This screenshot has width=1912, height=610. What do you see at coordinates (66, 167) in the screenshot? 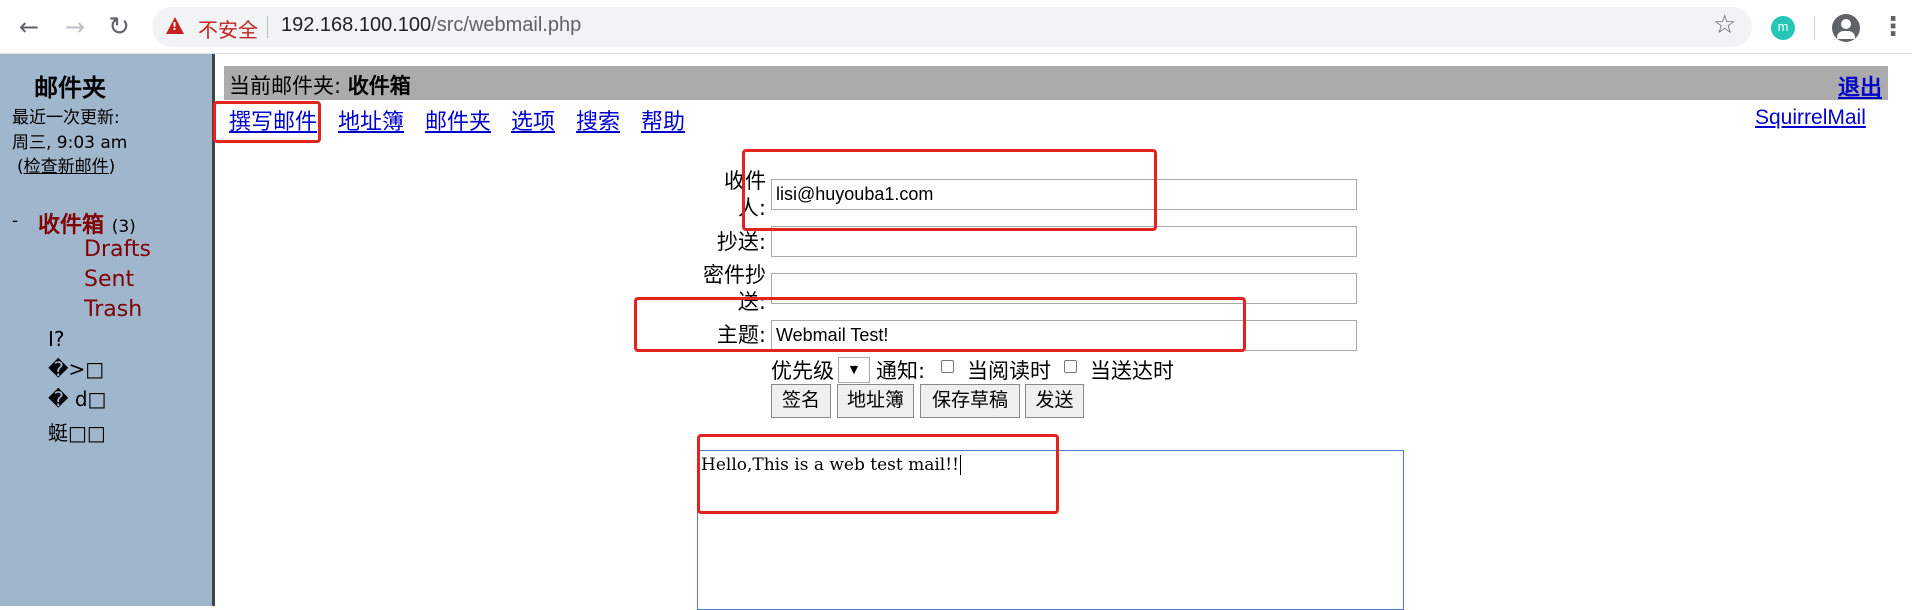
I see `check-mail-link: 检查新邮件` at bounding box center [66, 167].